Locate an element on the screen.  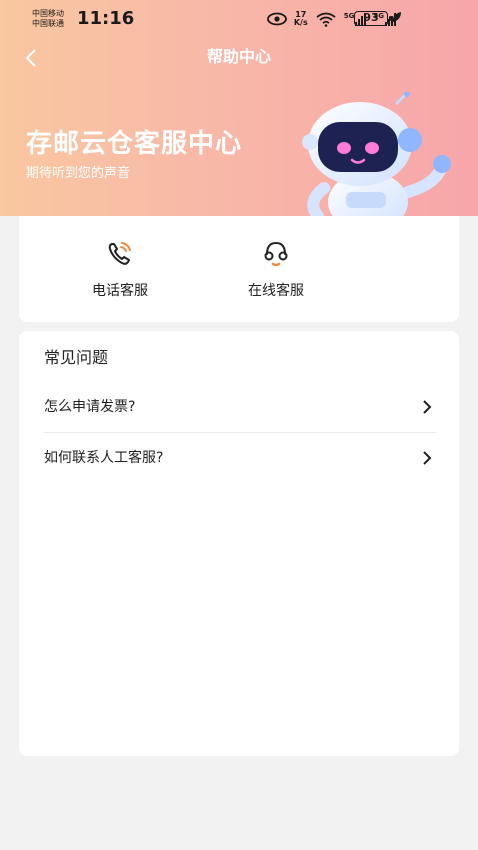
eye-icon is located at coordinates (276, 19).